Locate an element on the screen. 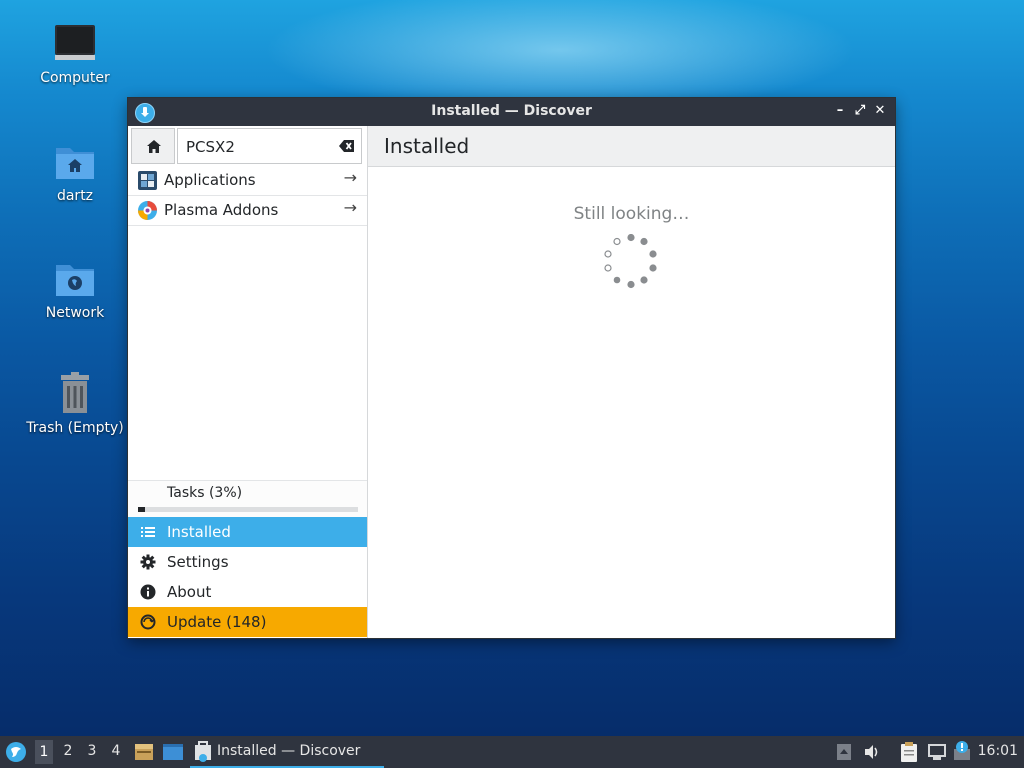 This screenshot has width=1024, height=768. volume-icon is located at coordinates (872, 752).